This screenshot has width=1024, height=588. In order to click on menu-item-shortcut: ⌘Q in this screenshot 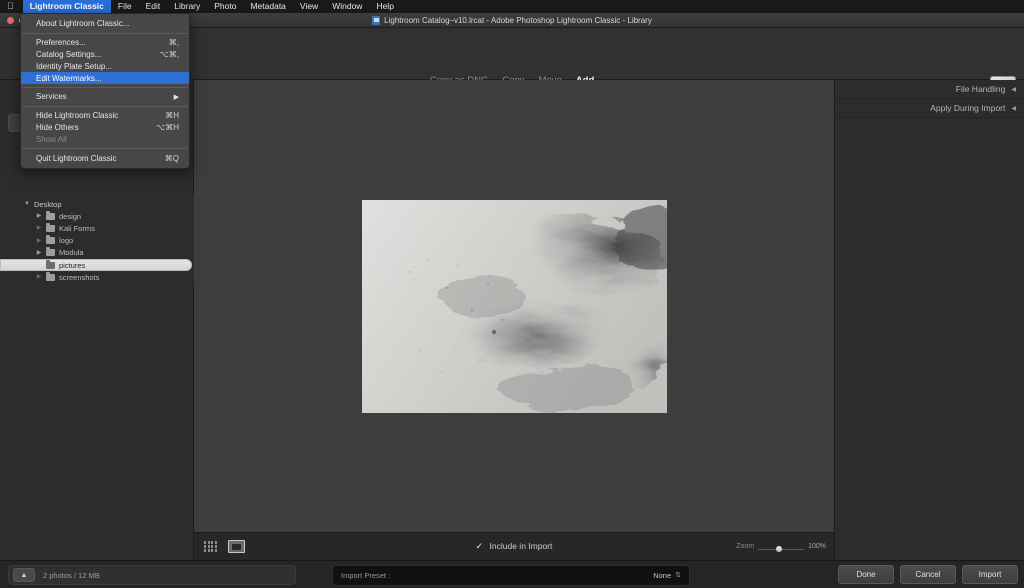, I will do `click(171, 158)`.